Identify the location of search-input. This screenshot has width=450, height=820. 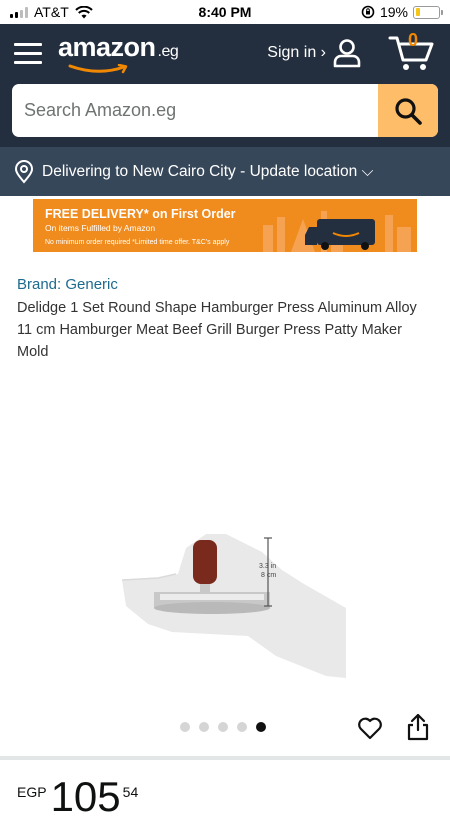
(195, 110).